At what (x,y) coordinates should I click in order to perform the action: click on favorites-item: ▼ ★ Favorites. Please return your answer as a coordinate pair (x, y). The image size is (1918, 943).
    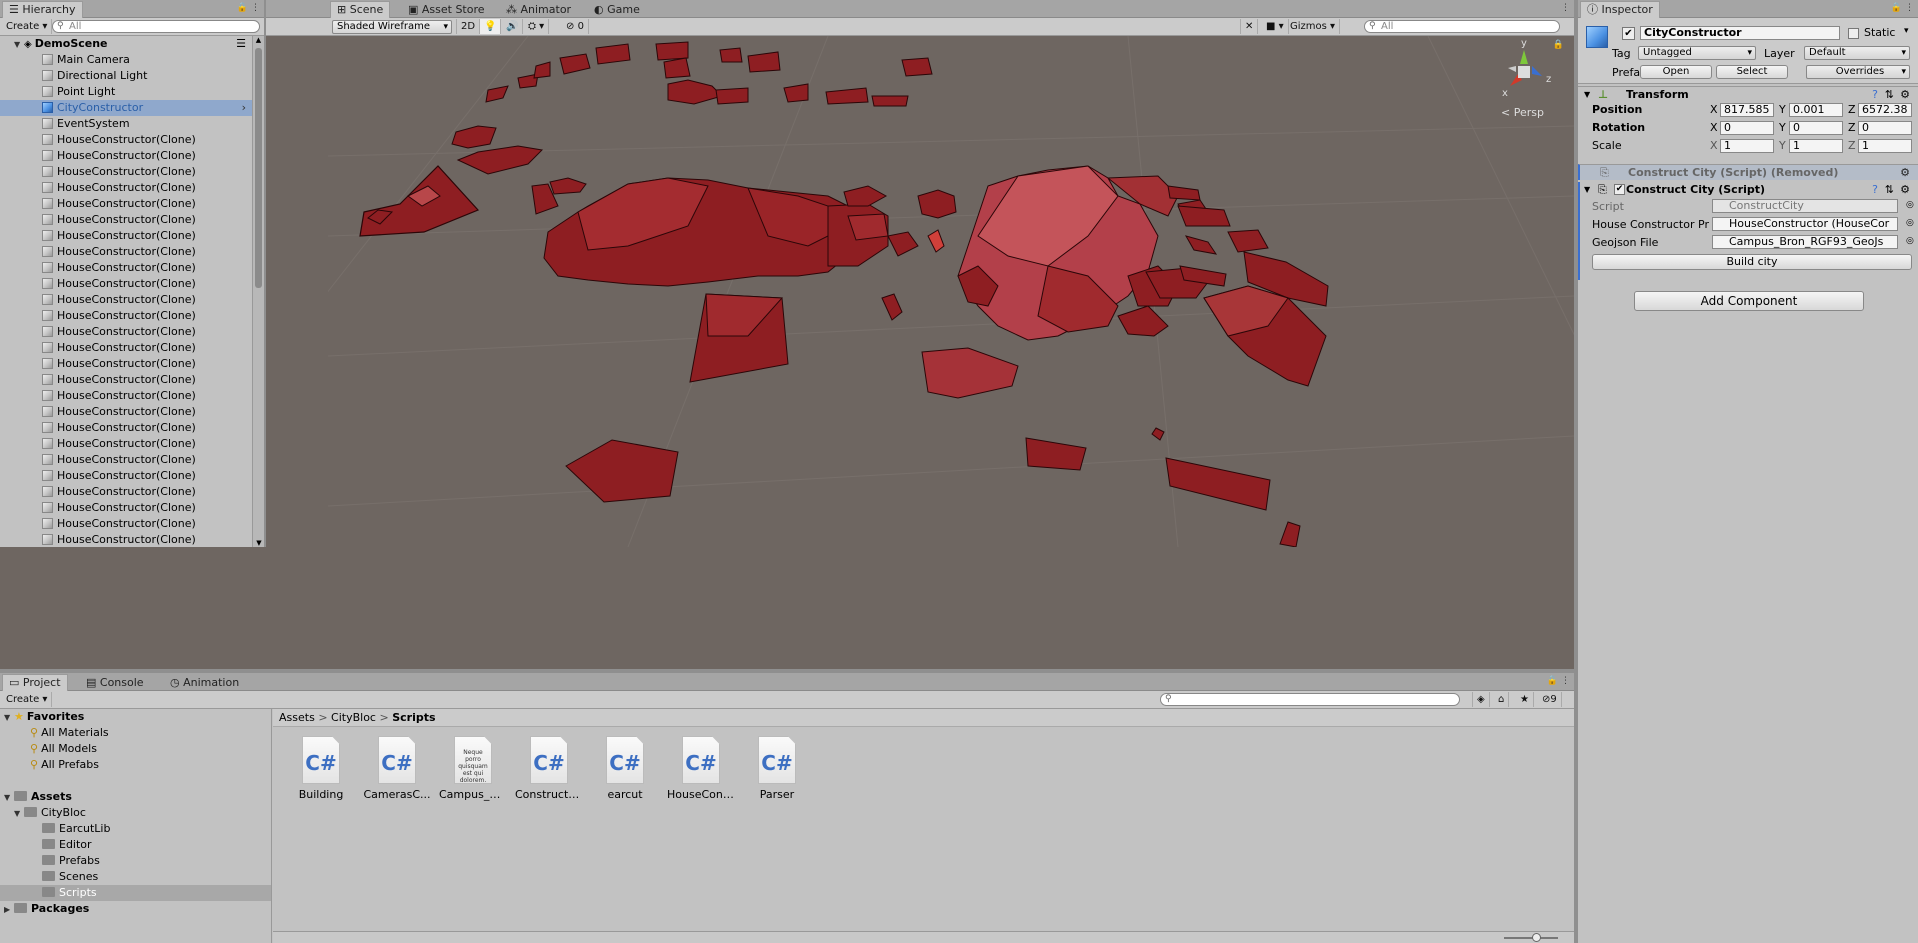
    Looking at the image, I should click on (135, 717).